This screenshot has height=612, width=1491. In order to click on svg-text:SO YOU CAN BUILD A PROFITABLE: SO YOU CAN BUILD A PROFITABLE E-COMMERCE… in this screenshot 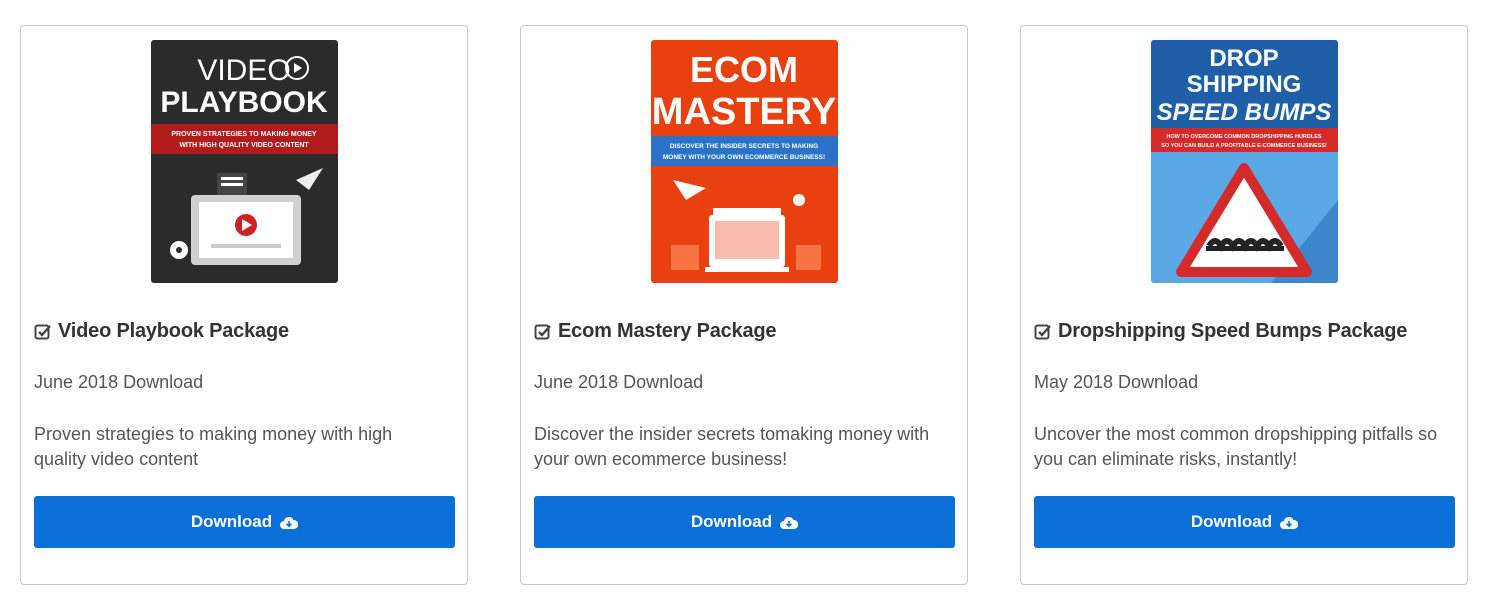, I will do `click(1244, 146)`.